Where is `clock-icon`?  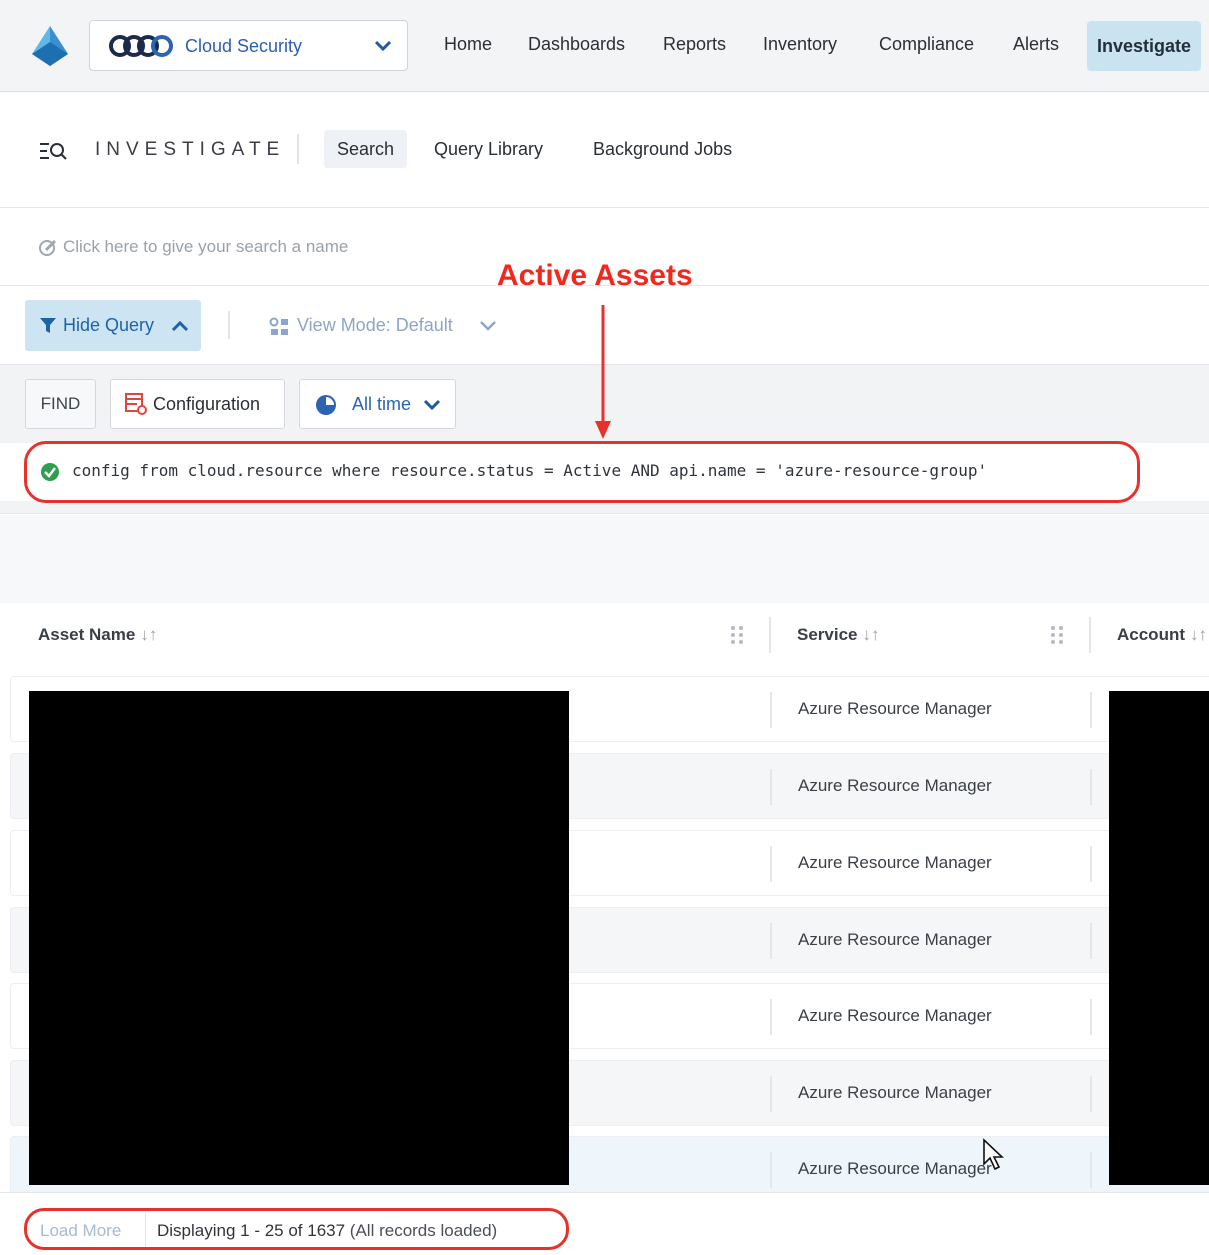 clock-icon is located at coordinates (326, 405).